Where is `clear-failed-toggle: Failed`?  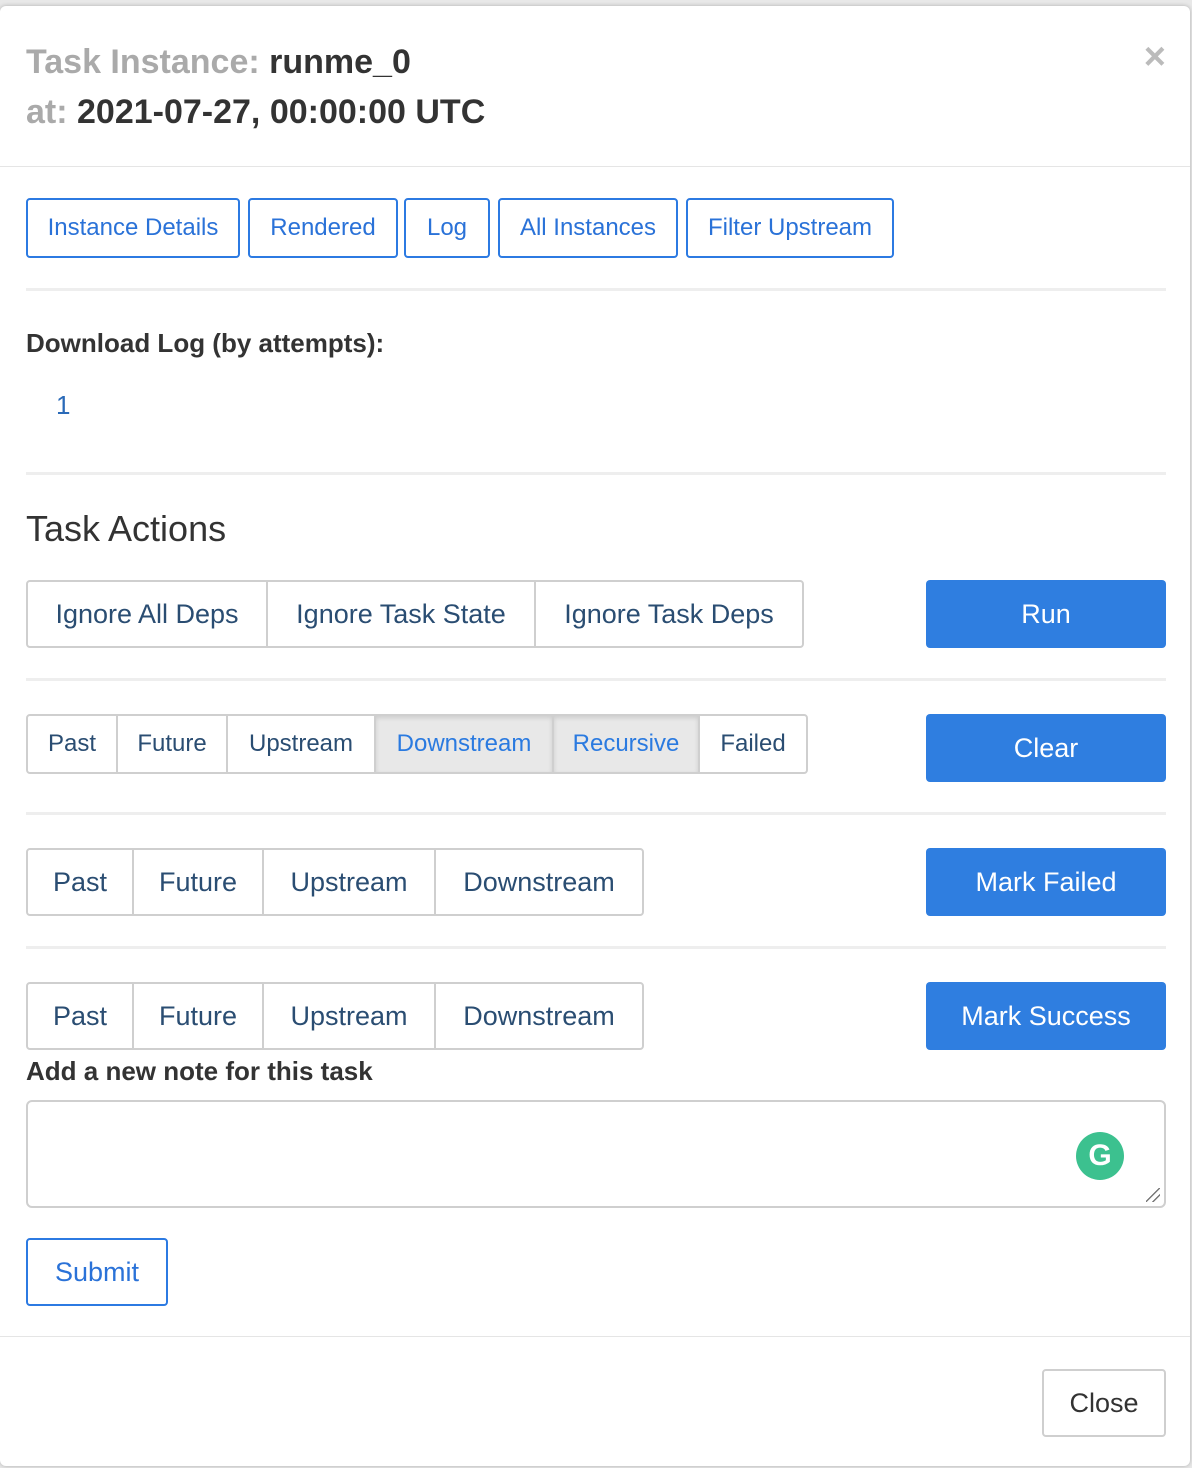
clear-failed-toggle: Failed is located at coordinates (753, 744).